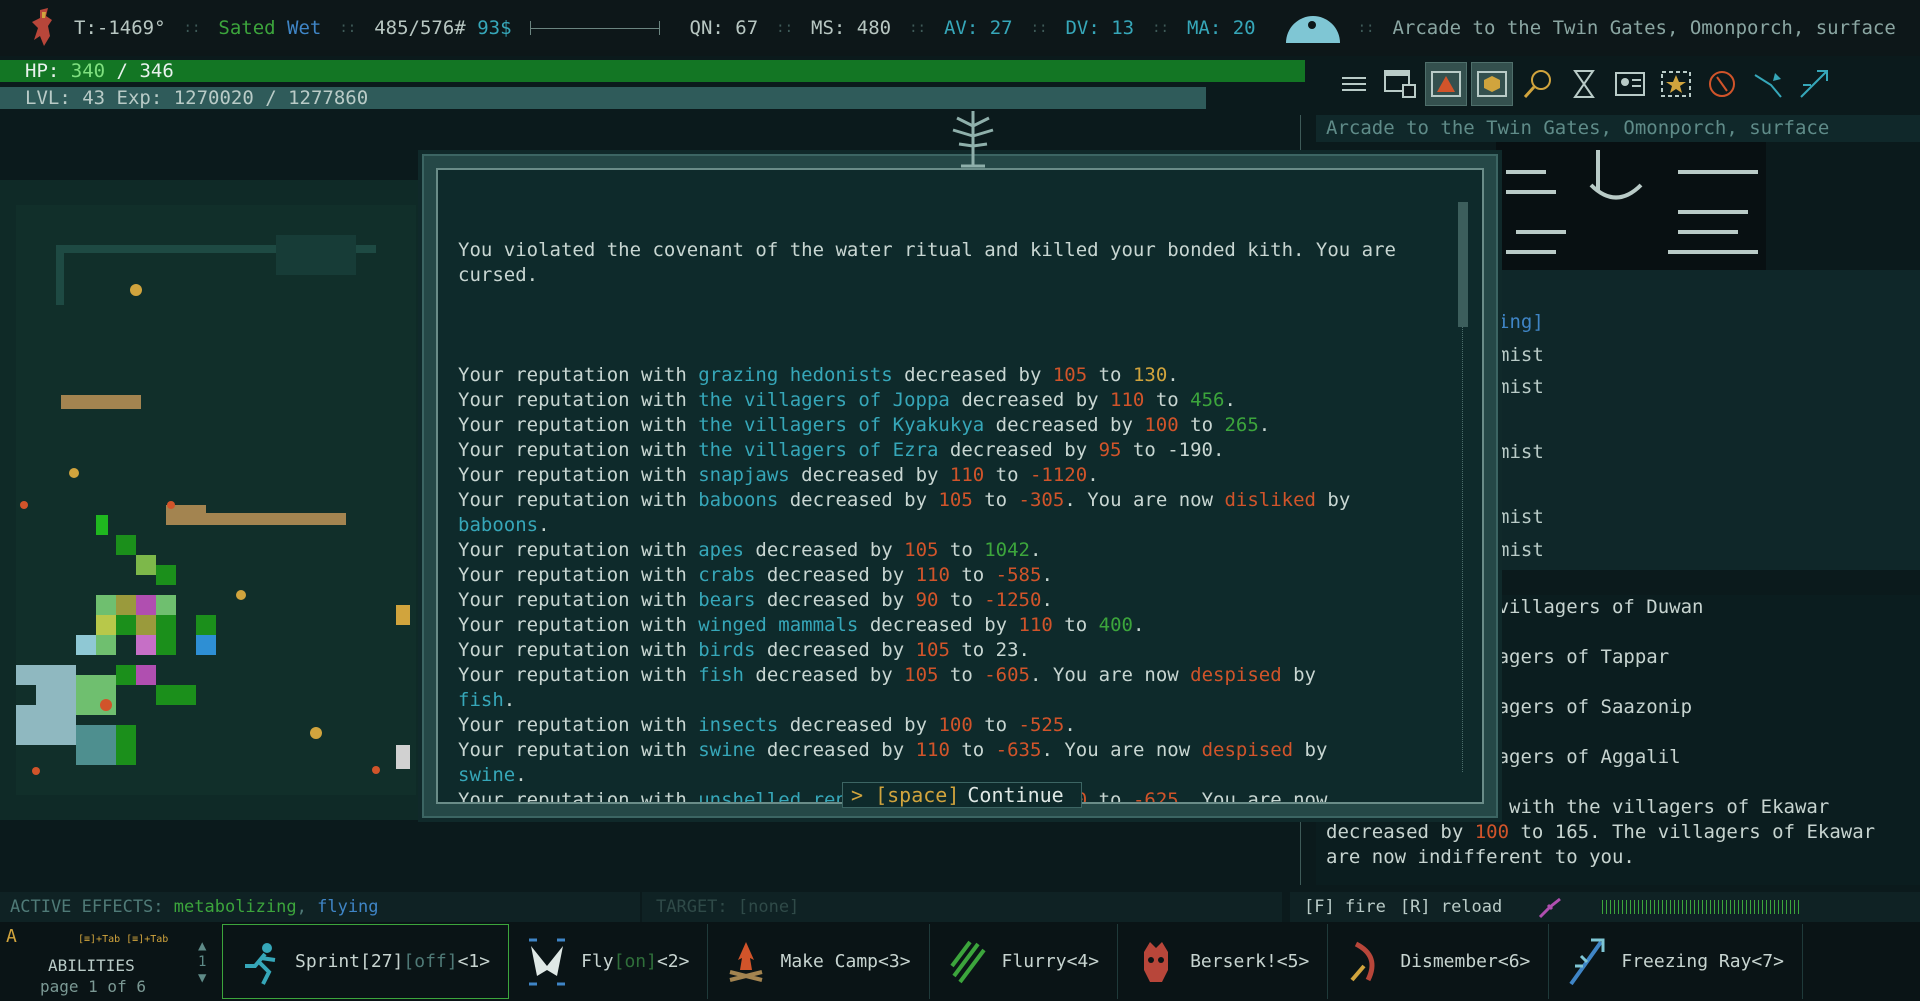  What do you see at coordinates (1722, 84) in the screenshot?
I see `journal-icon` at bounding box center [1722, 84].